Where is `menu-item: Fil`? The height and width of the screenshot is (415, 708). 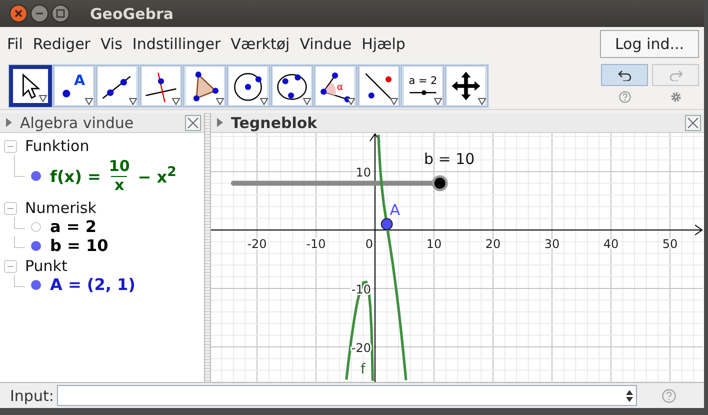
menu-item: Fil is located at coordinates (17, 43).